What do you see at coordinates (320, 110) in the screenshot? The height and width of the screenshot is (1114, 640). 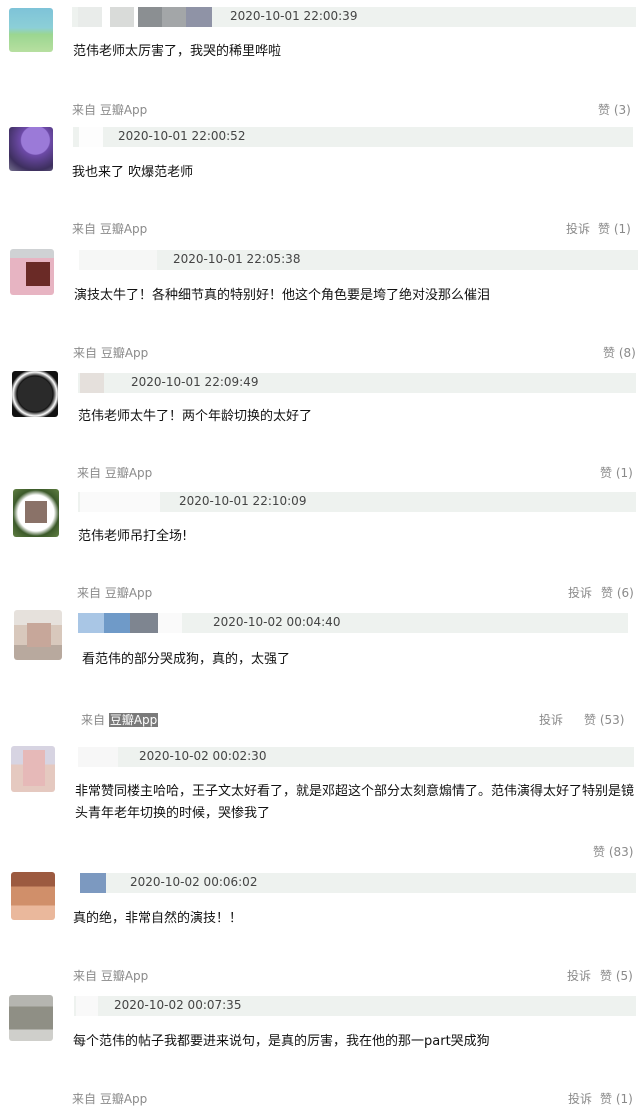 I see `comment-footer: 来自 豆瓣App 赞 (3)` at bounding box center [320, 110].